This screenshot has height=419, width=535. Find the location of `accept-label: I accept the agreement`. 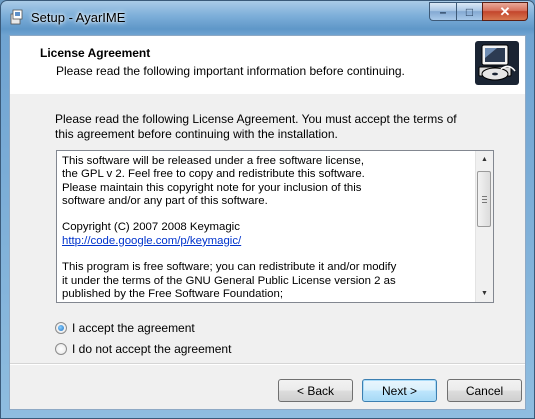

accept-label: I accept the agreement is located at coordinates (133, 328).